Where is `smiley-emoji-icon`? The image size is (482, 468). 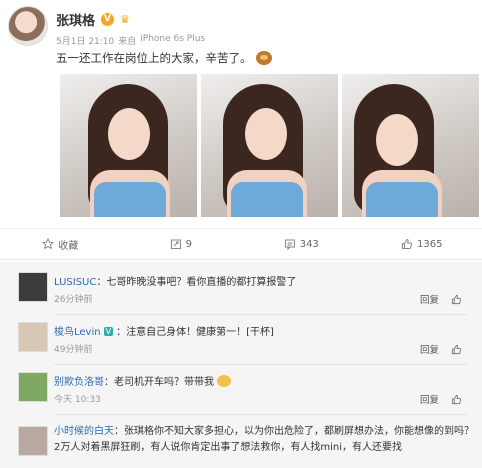
smiley-emoji-icon is located at coordinates (224, 381).